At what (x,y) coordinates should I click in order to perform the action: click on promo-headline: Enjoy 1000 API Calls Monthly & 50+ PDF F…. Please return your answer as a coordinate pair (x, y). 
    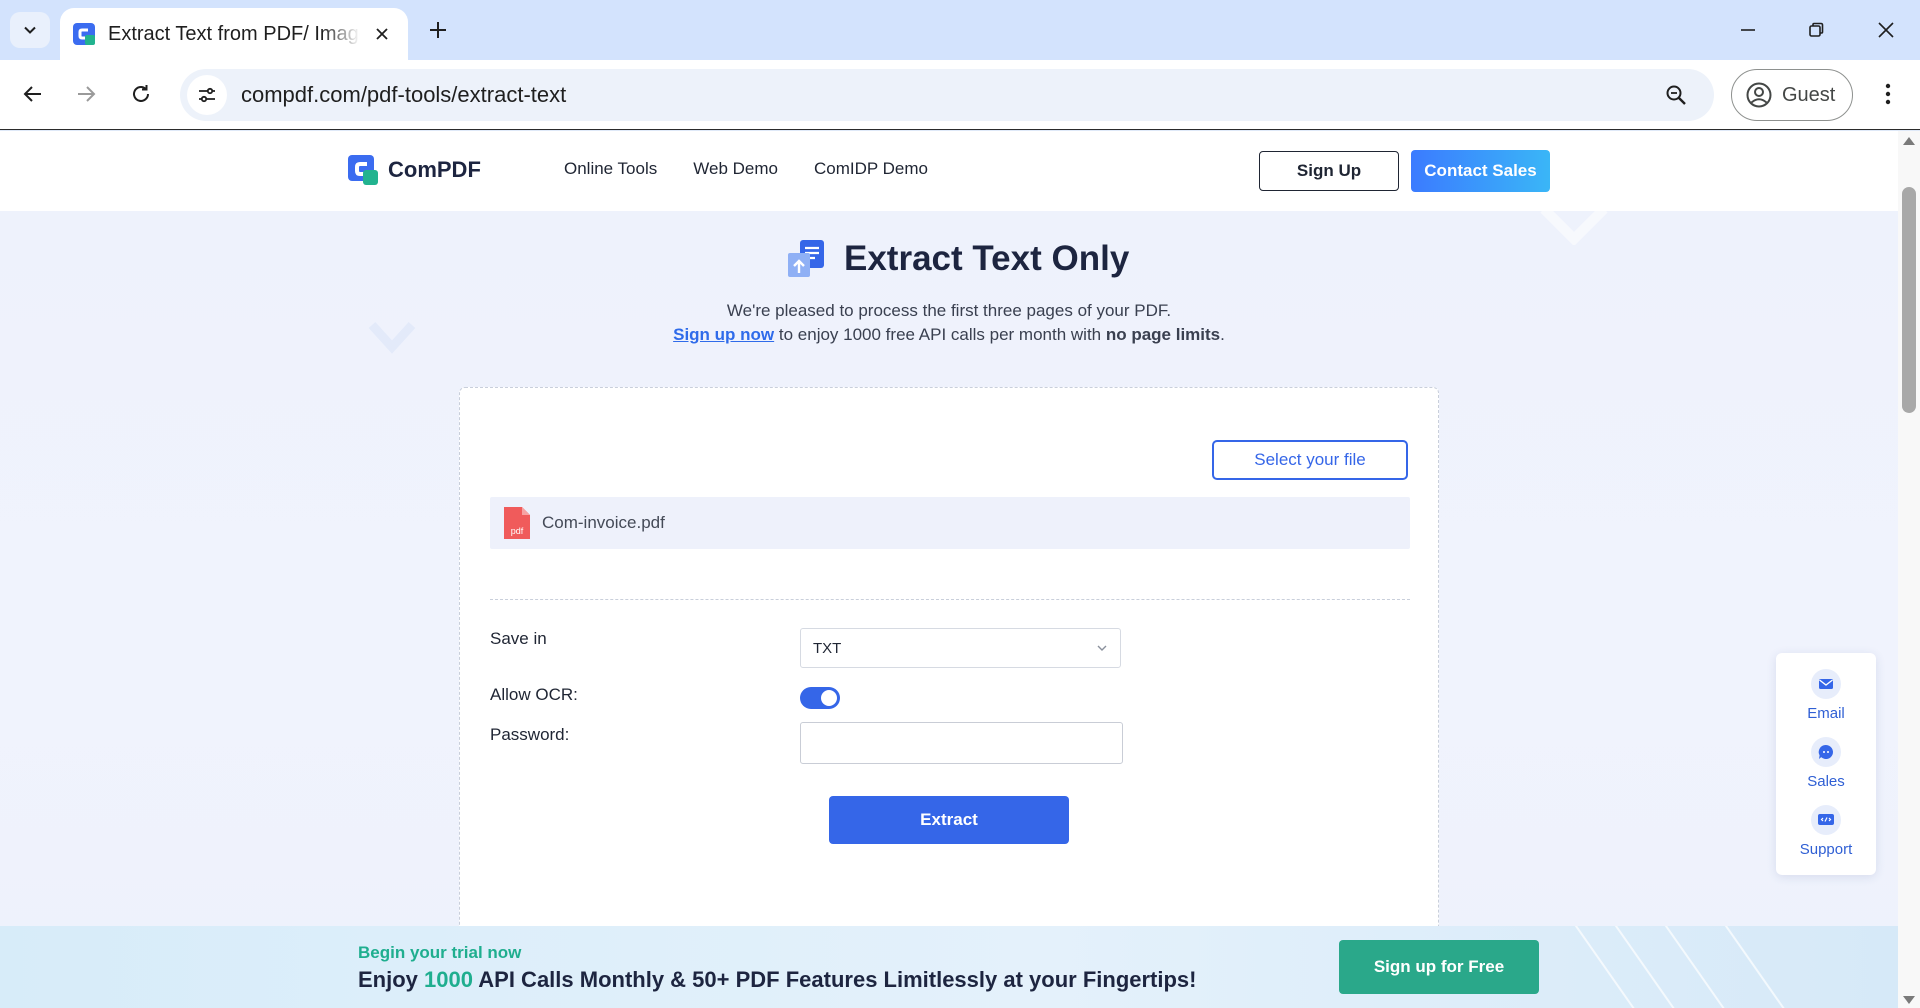
    Looking at the image, I should click on (777, 980).